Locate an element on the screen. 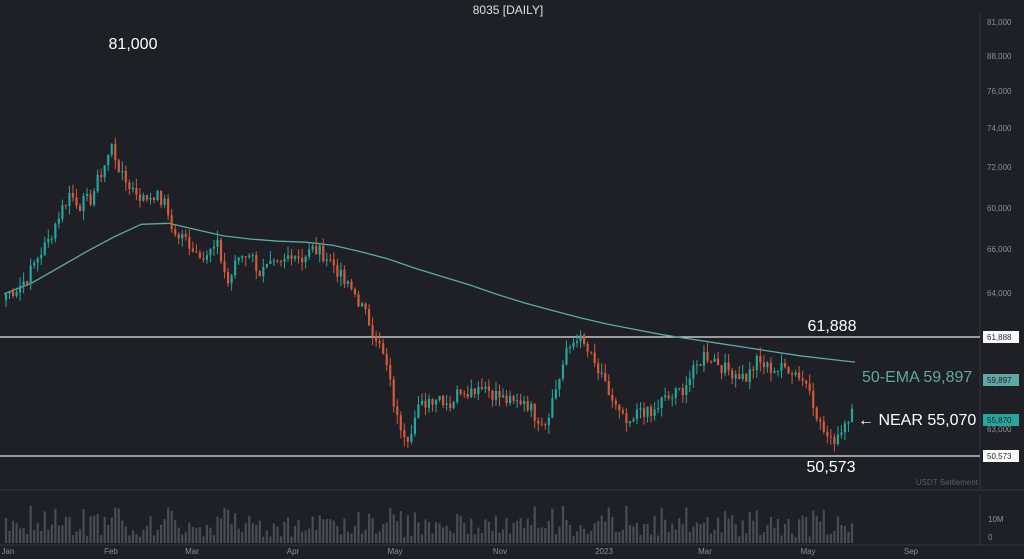 This screenshot has width=1024, height=559. x-tick-label: Nov is located at coordinates (500, 551).